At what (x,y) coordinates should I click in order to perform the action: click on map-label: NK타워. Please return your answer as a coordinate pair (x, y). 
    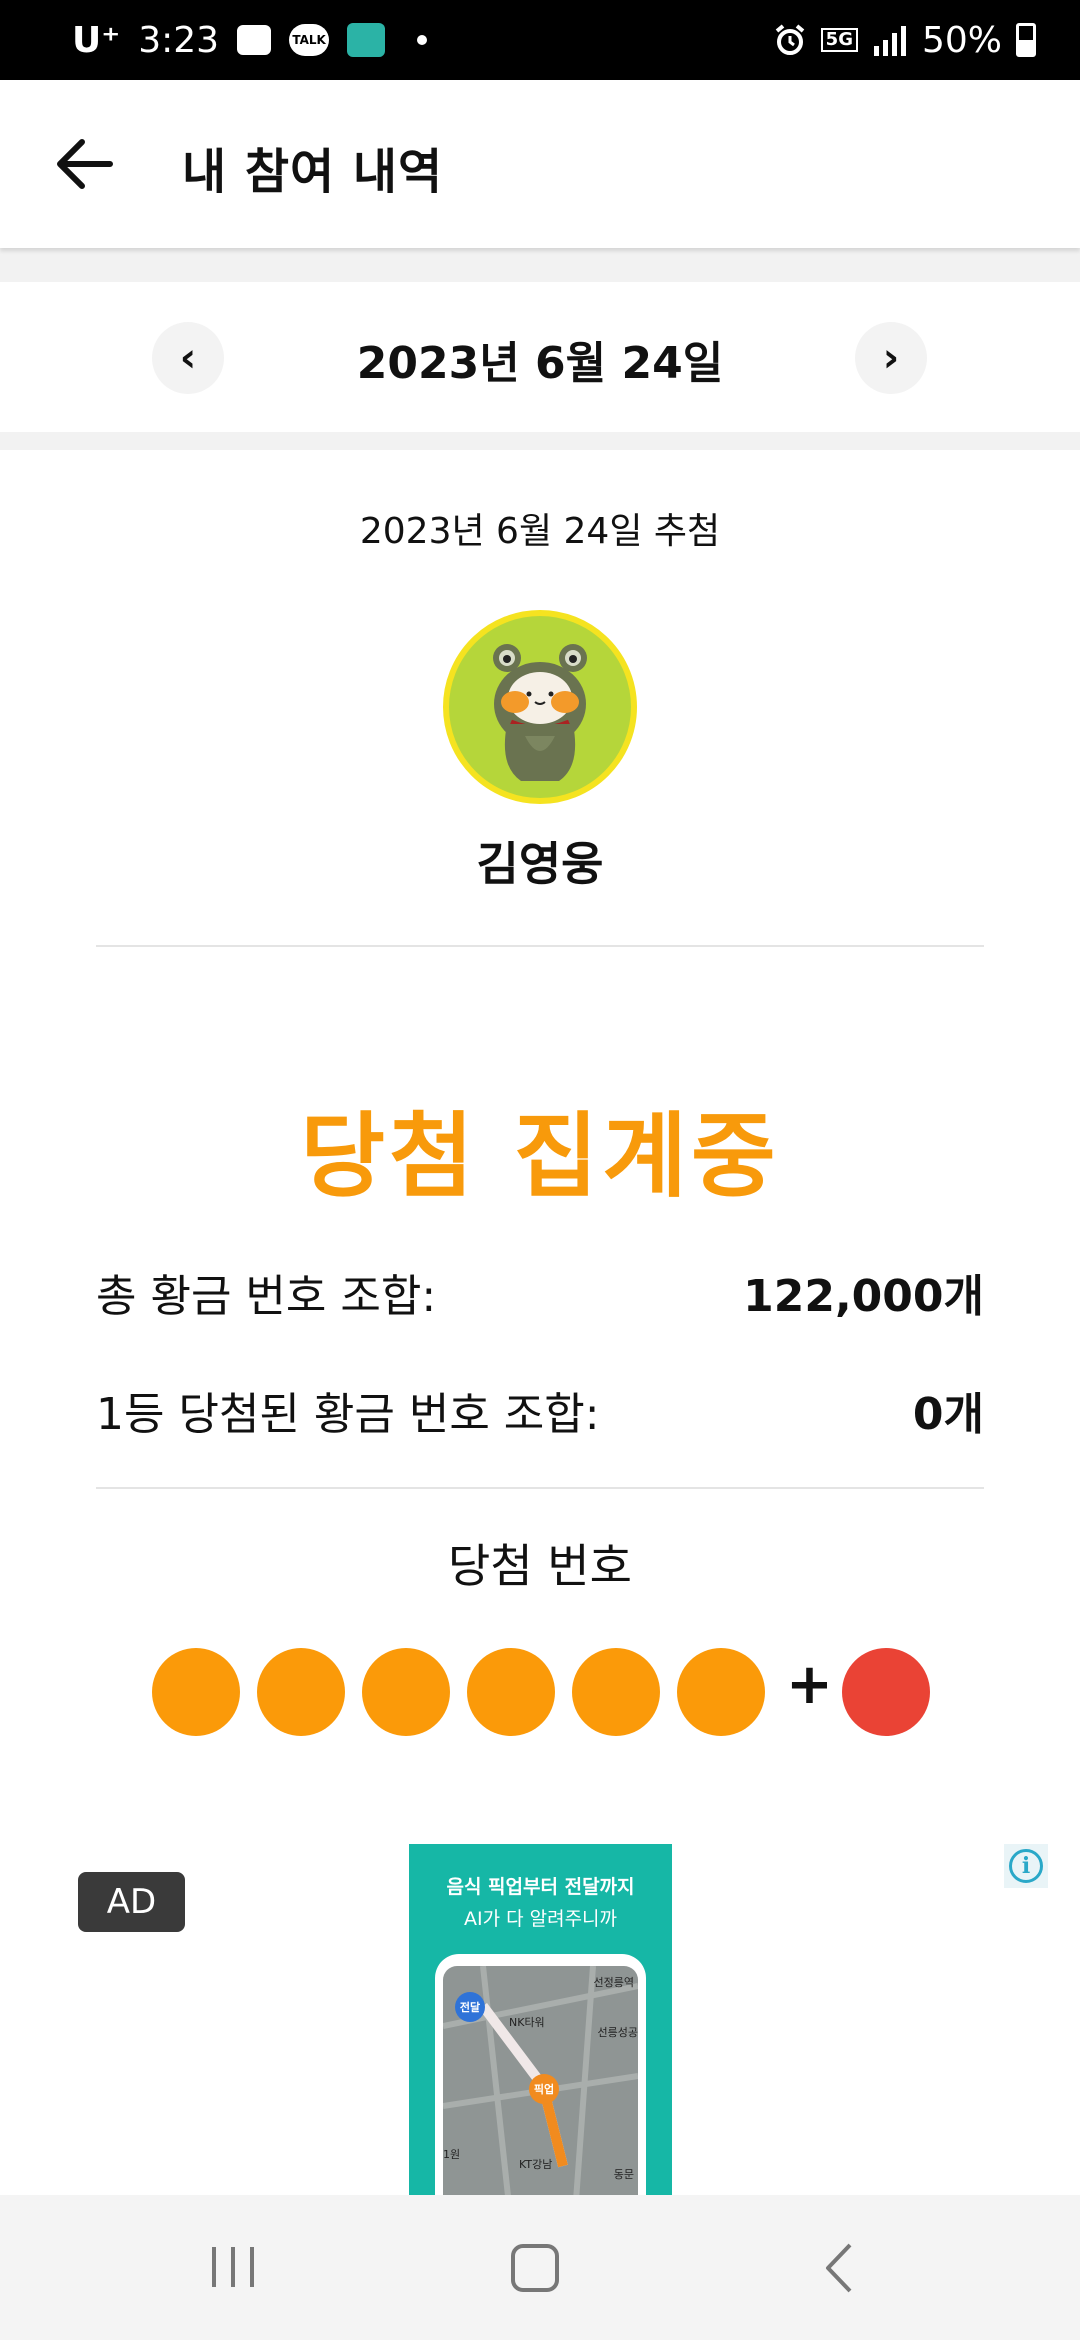
    Looking at the image, I should click on (527, 2022).